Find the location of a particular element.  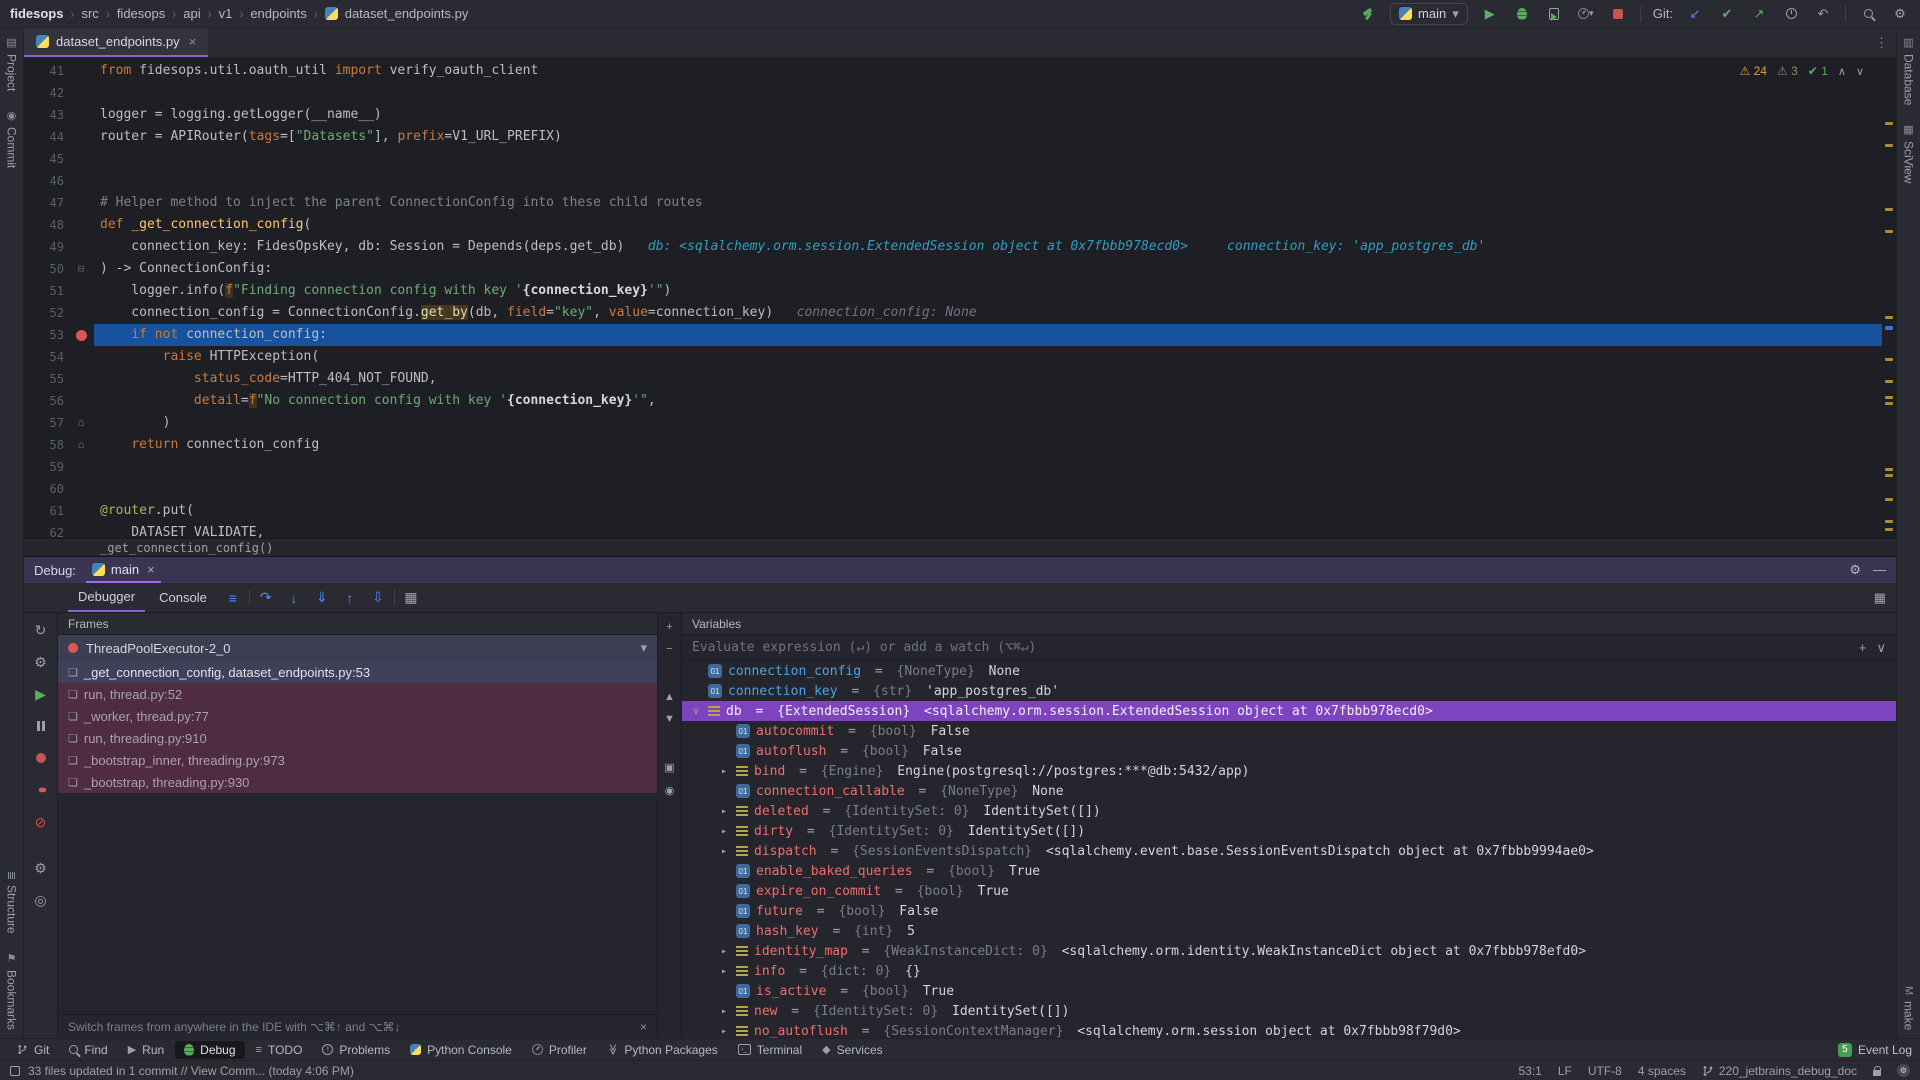

breadcrumb-item: dataset_endpoints.py is located at coordinates (407, 13).